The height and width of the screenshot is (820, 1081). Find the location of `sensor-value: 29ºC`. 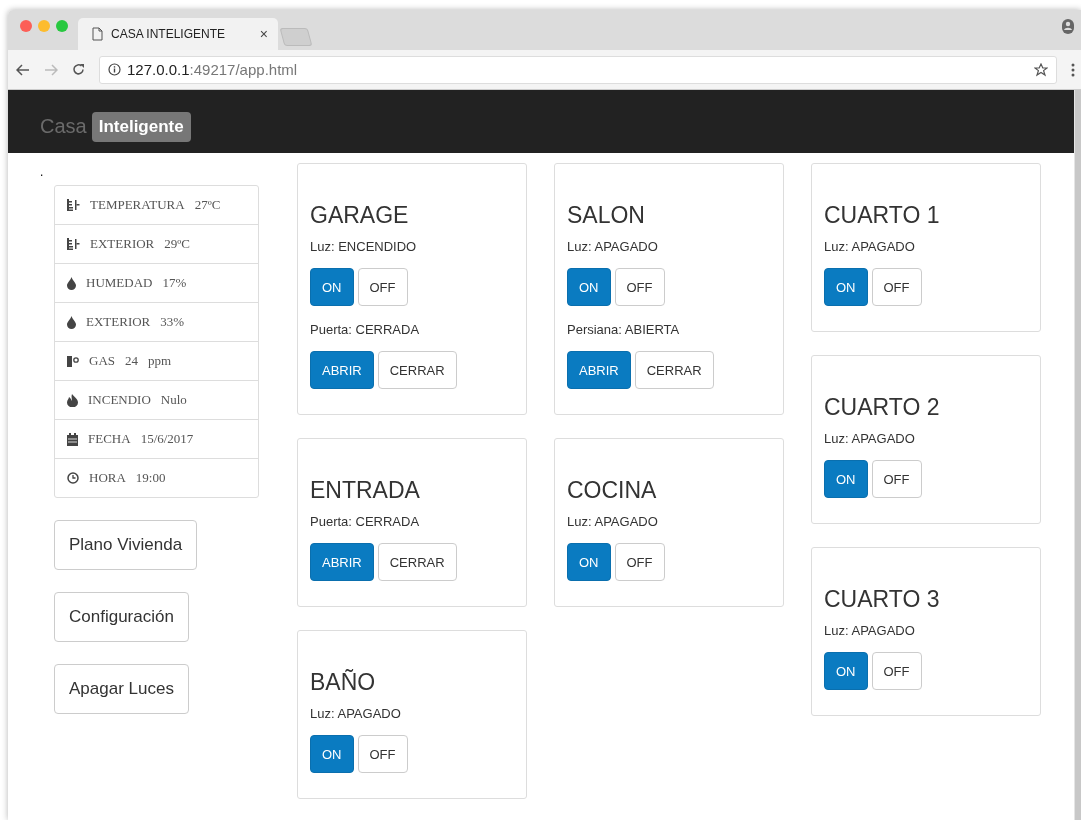

sensor-value: 29ºC is located at coordinates (177, 244).